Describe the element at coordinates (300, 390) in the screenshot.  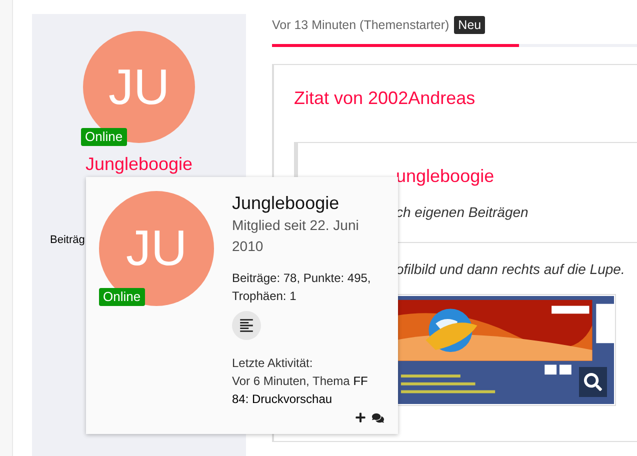
I see `activity-text: Vor 6 Minuten, Thema FF 84: Druckvorschau` at that location.